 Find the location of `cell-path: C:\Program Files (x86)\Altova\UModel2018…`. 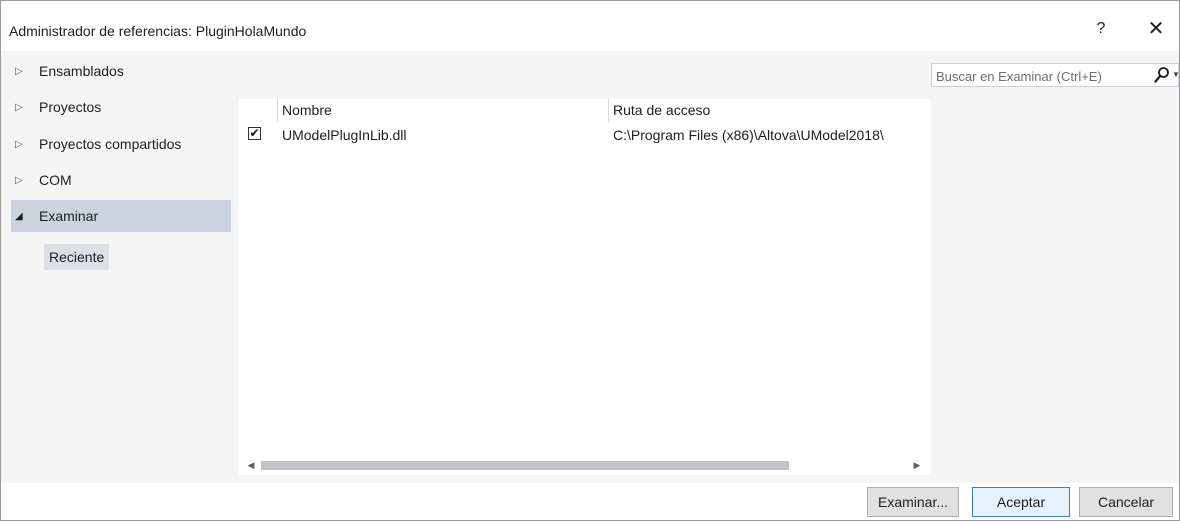

cell-path: C:\Program Files (x86)\Altova\UModel2018… is located at coordinates (748, 135).